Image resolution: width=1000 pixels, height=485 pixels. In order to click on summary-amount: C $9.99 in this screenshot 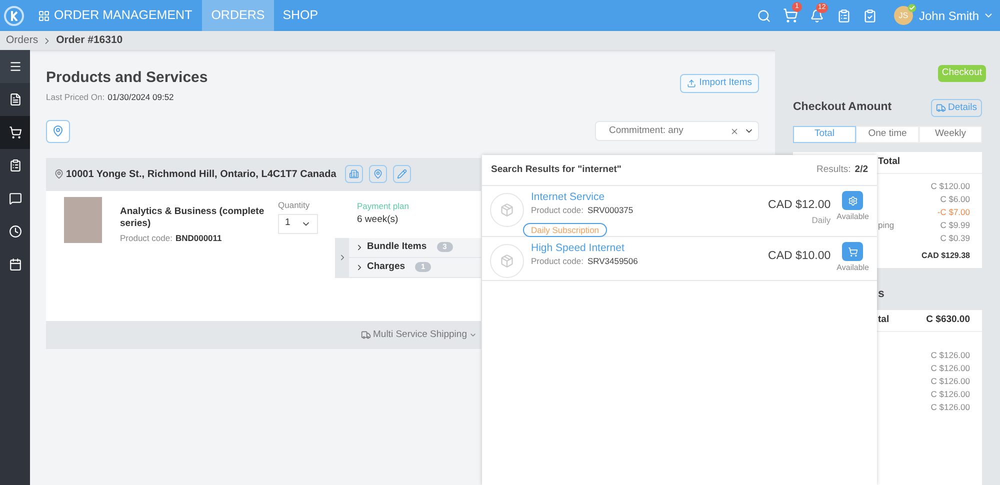, I will do `click(955, 225)`.